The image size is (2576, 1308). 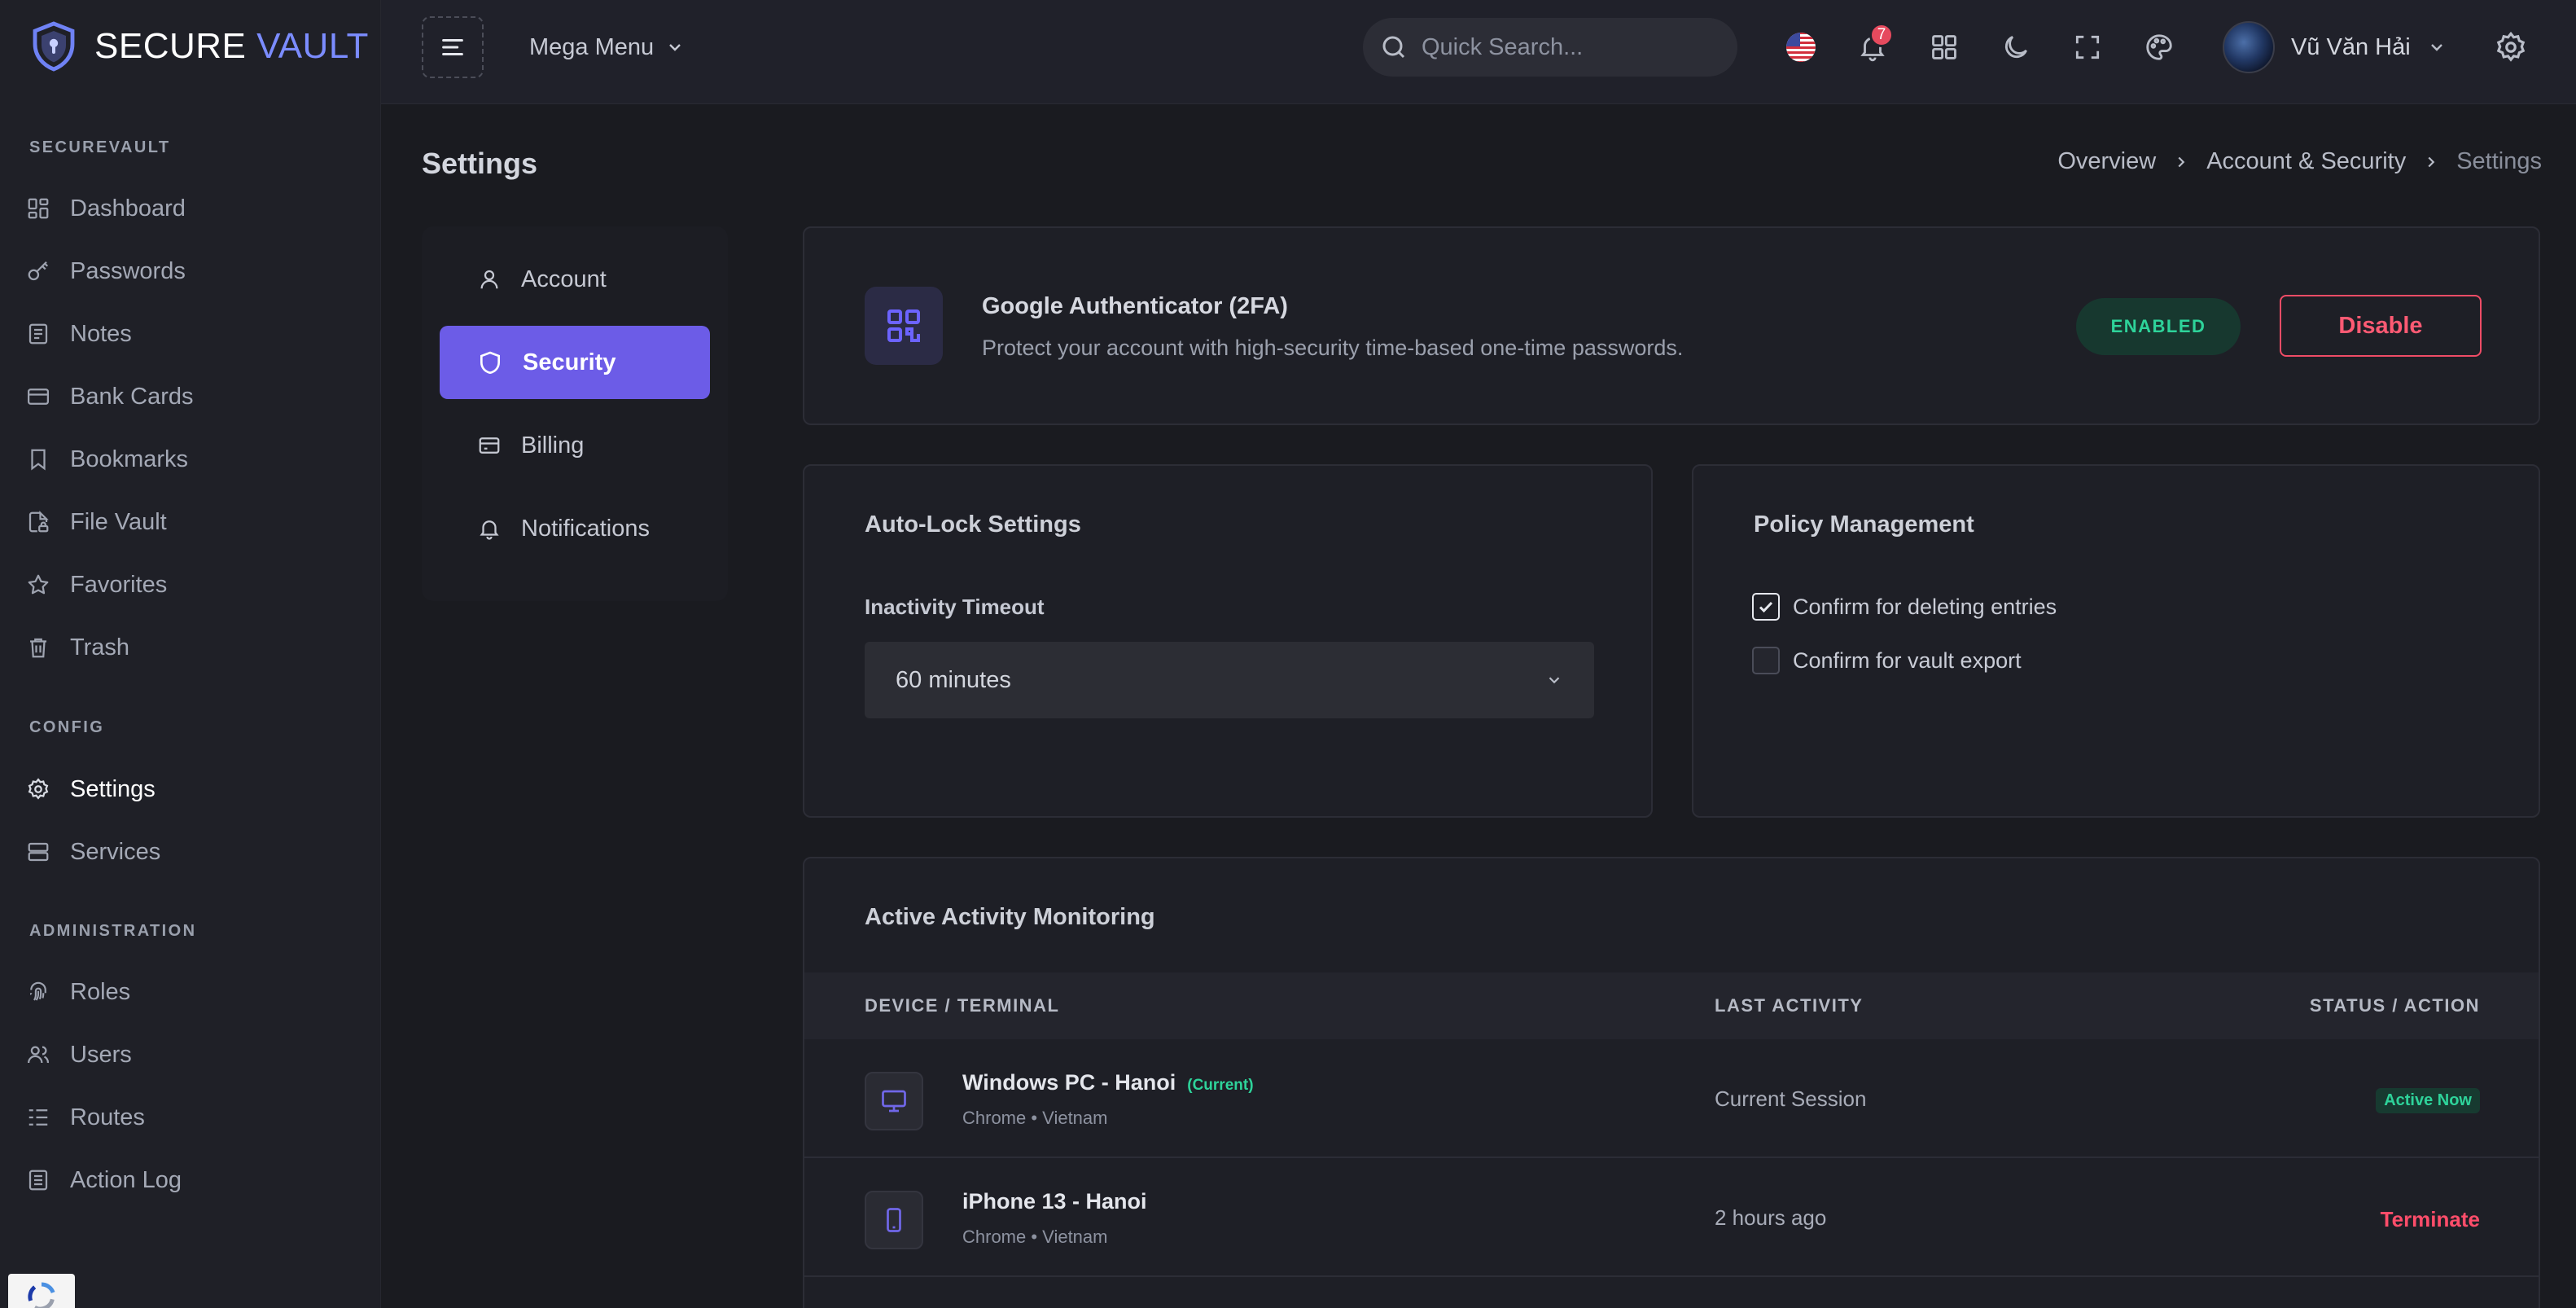 I want to click on language-flag-button, so click(x=1801, y=47).